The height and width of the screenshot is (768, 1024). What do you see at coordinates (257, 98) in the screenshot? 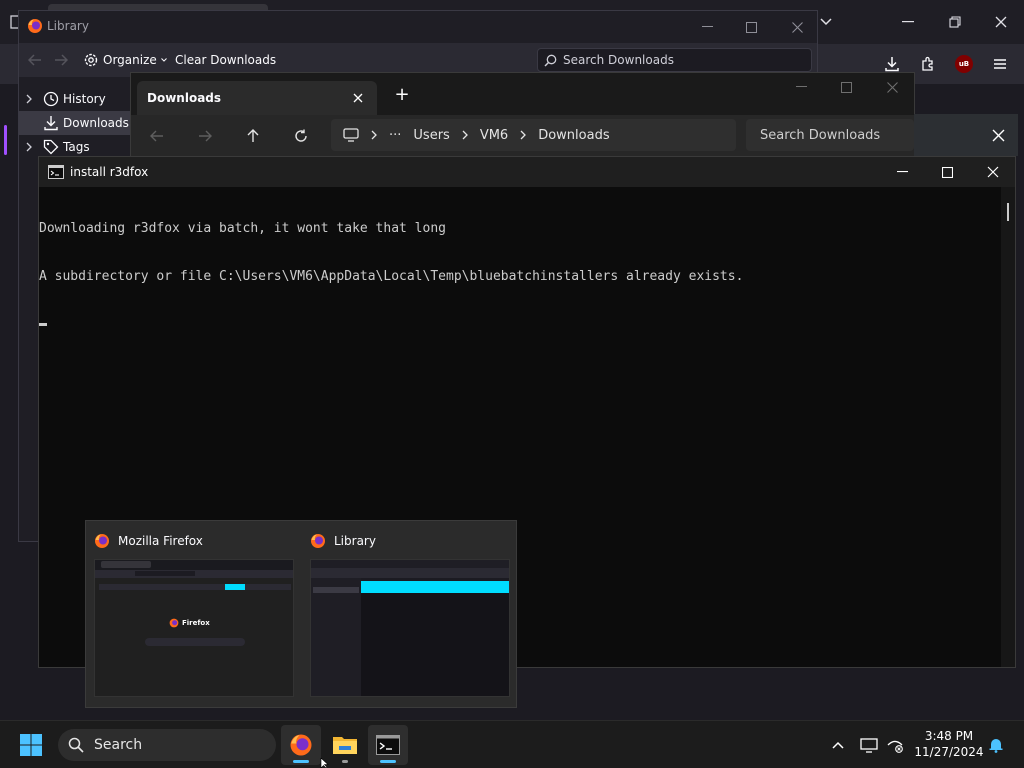
I see `tab-downloads: Downloads` at bounding box center [257, 98].